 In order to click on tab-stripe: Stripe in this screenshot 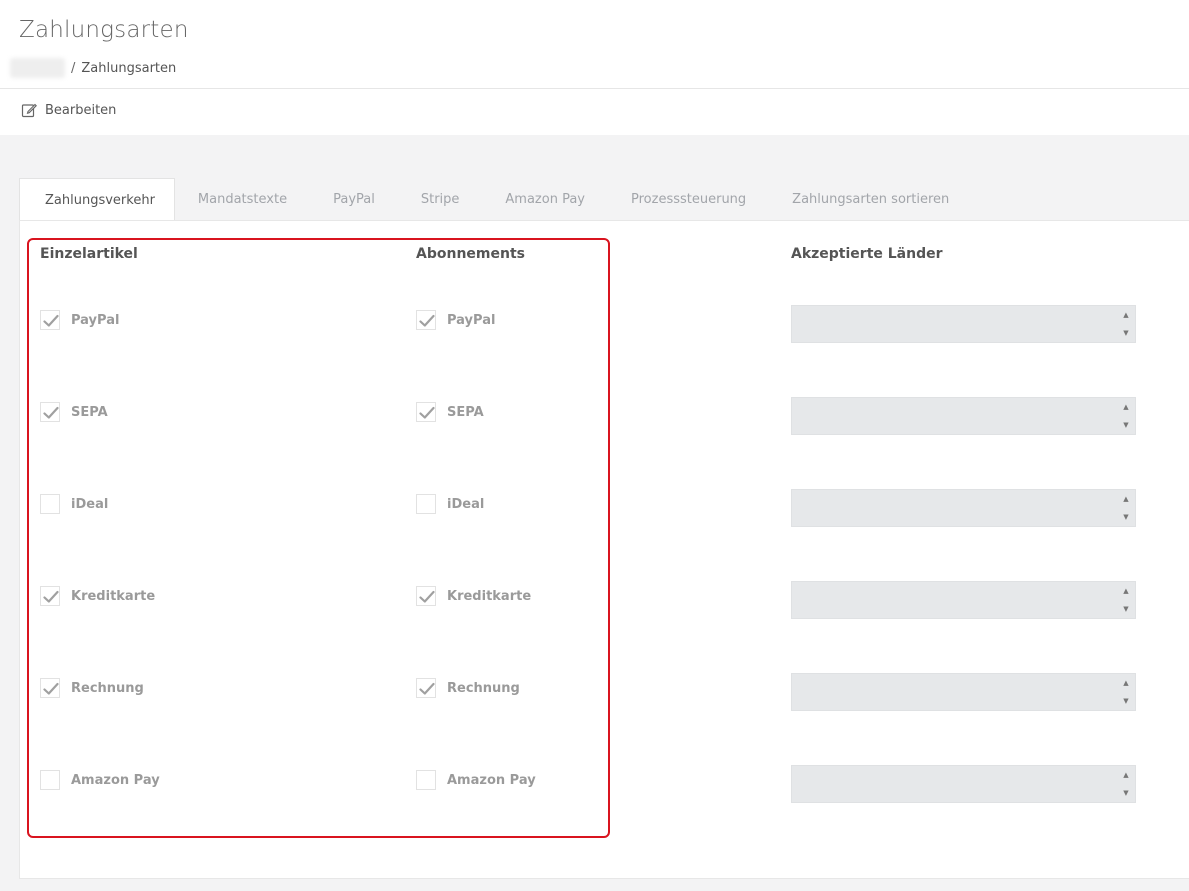, I will do `click(440, 199)`.